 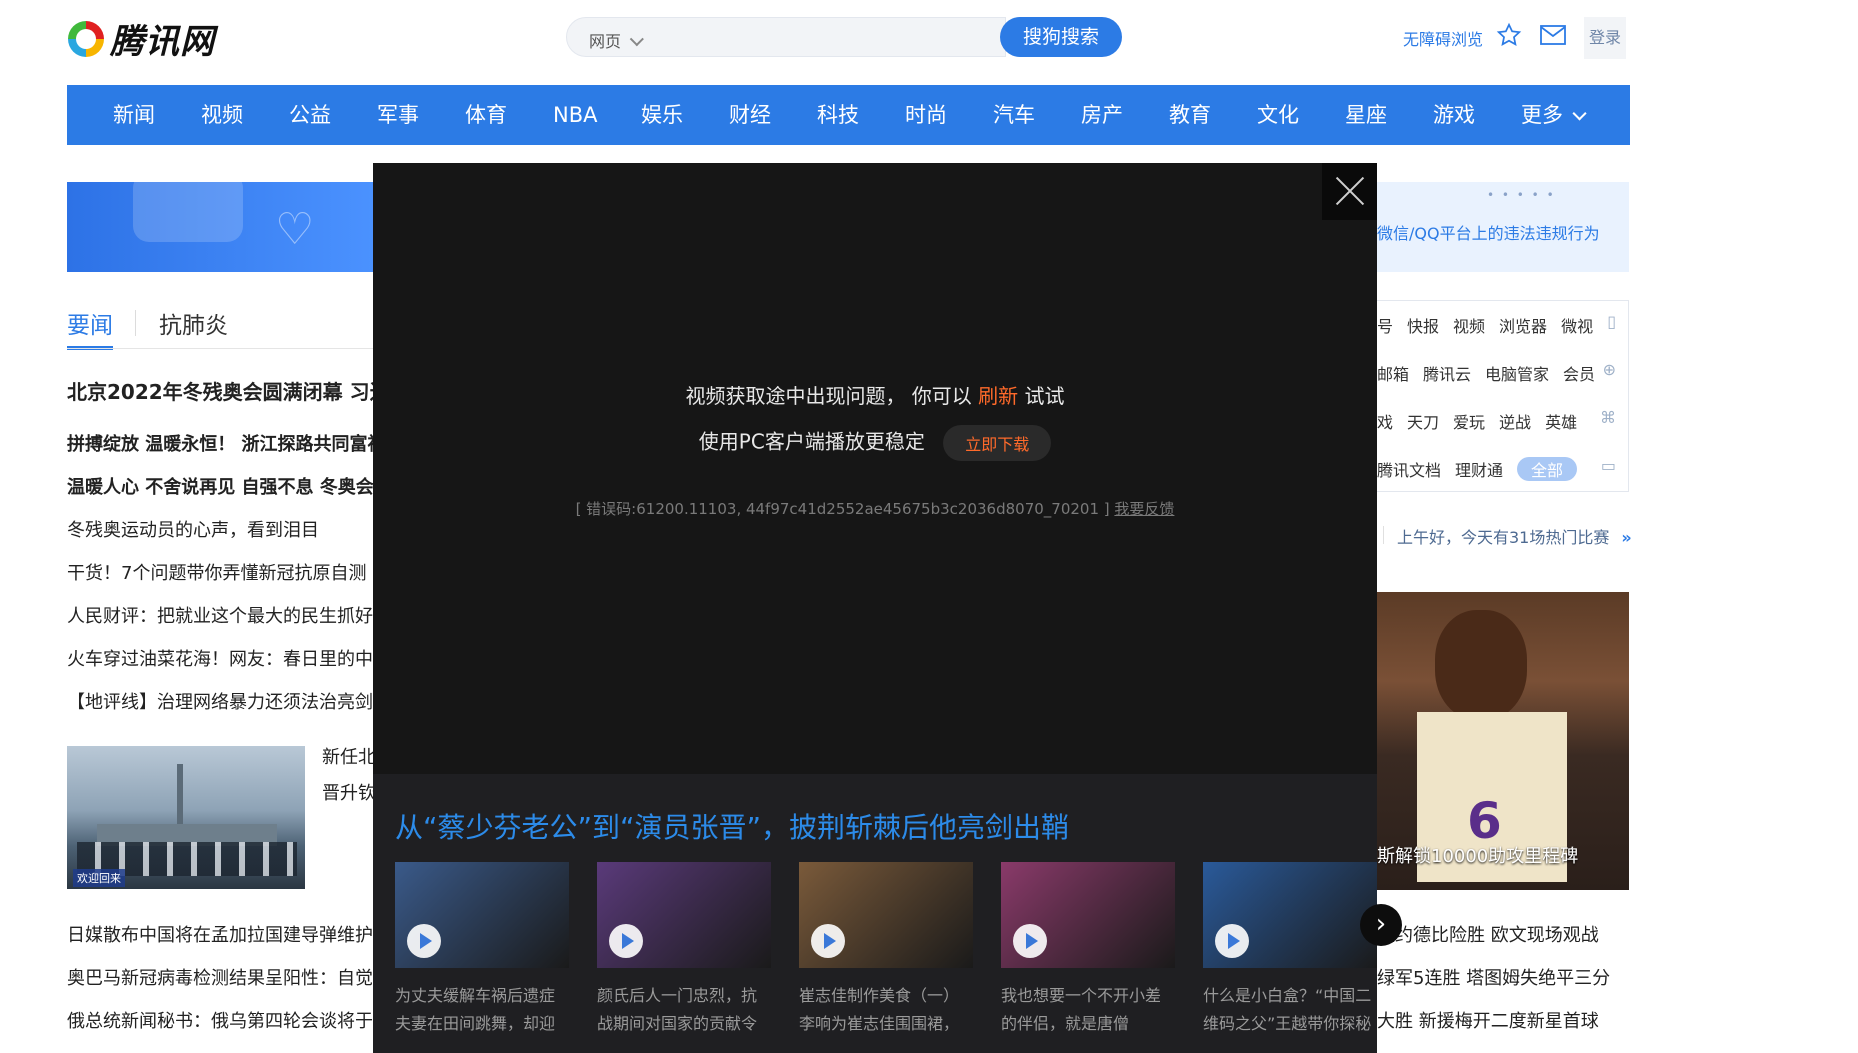 What do you see at coordinates (998, 396) in the screenshot?
I see `refresh-link: 刷新` at bounding box center [998, 396].